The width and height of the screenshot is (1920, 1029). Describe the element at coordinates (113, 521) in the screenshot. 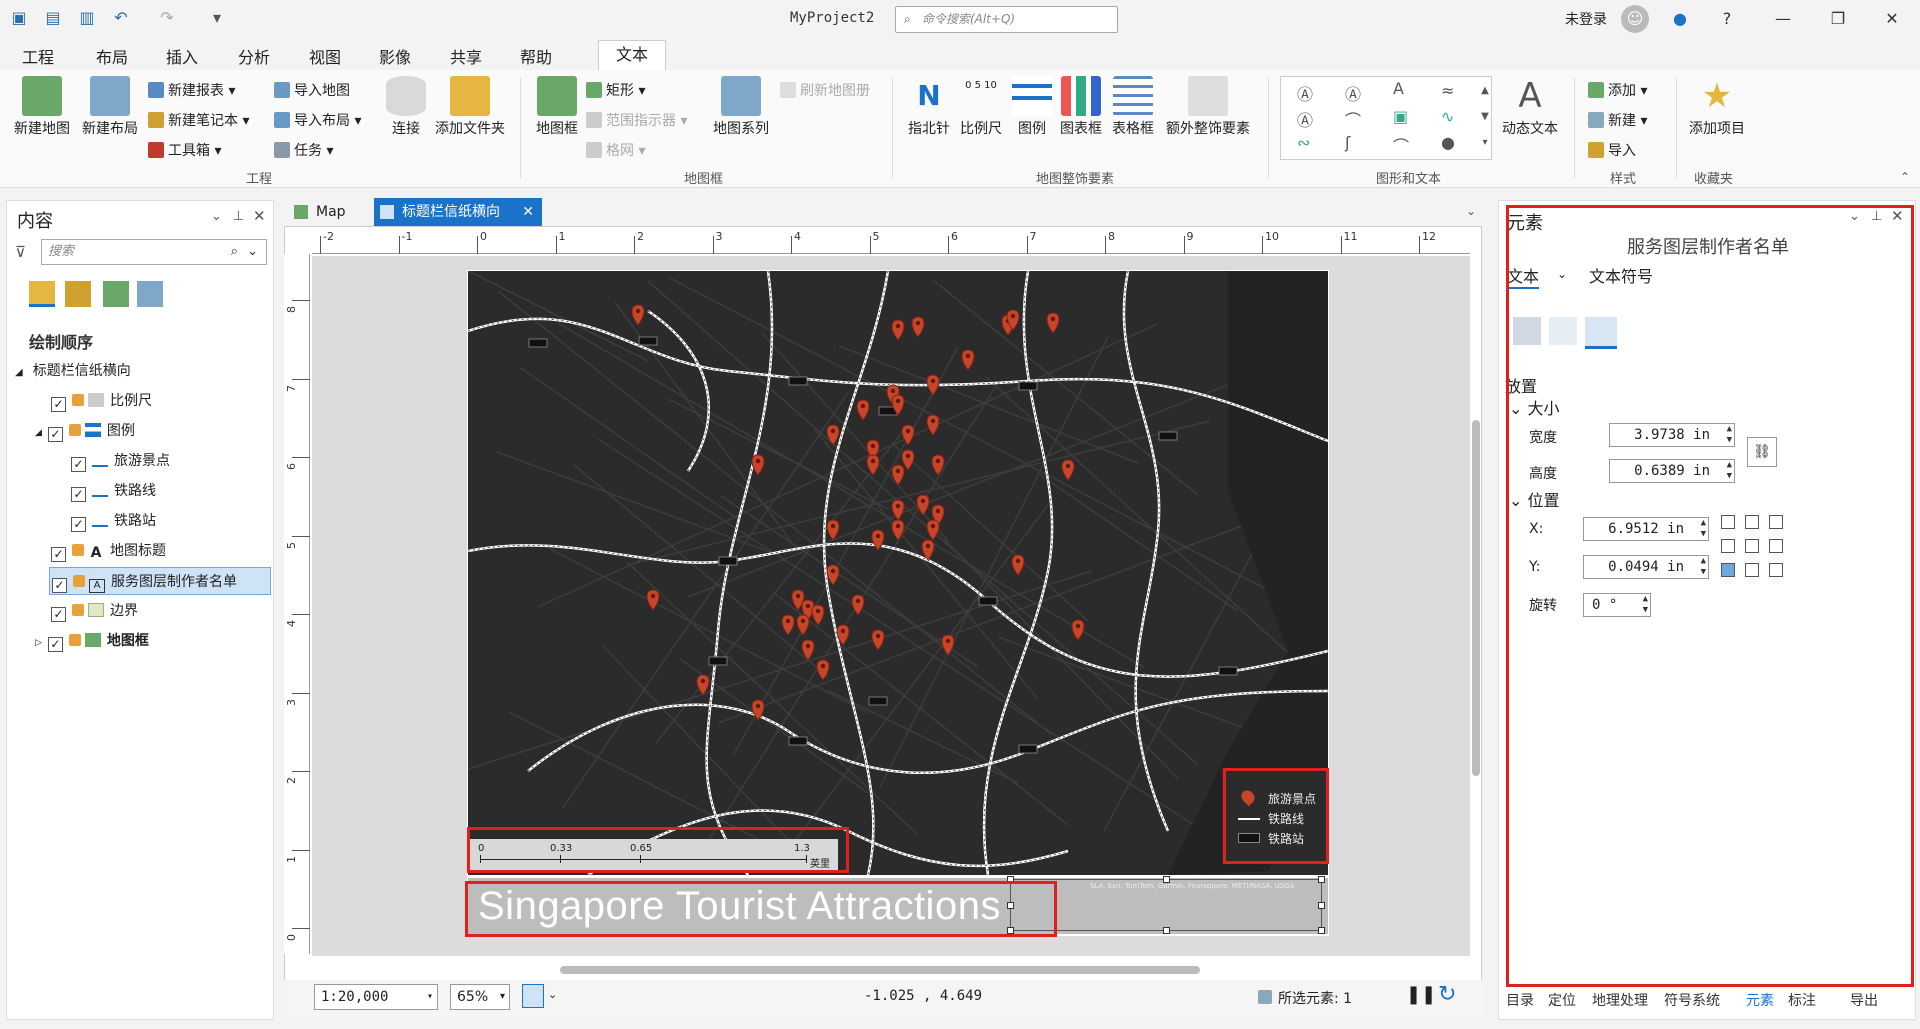

I see `legend-item-row: ✓ 铁路站` at that location.